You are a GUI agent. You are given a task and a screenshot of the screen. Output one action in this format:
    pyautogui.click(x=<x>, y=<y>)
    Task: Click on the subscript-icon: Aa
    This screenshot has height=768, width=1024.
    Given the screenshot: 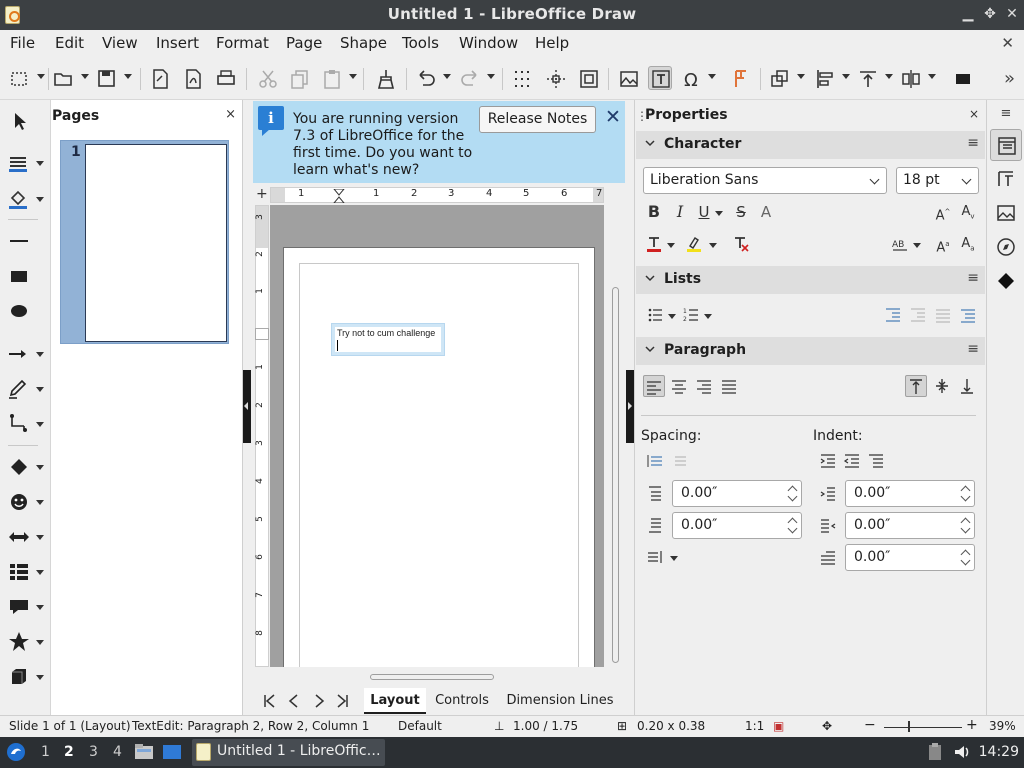 What is the action you would take?
    pyautogui.click(x=968, y=244)
    